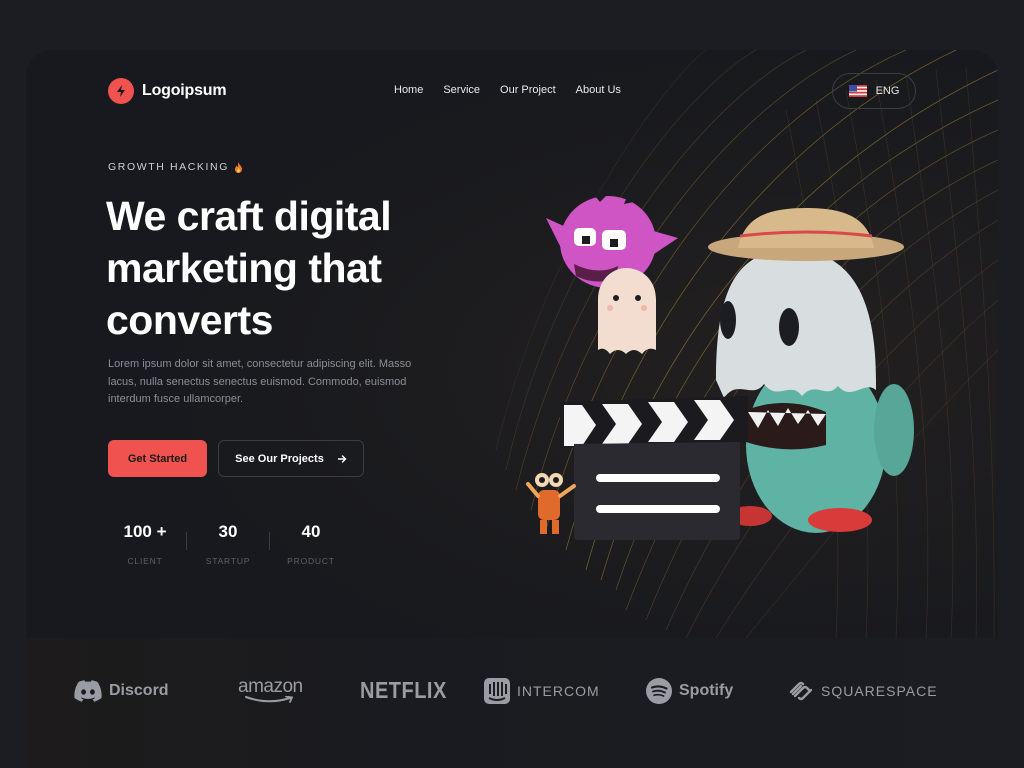 The image size is (1024, 768). I want to click on arrow-right-icon, so click(342, 458).